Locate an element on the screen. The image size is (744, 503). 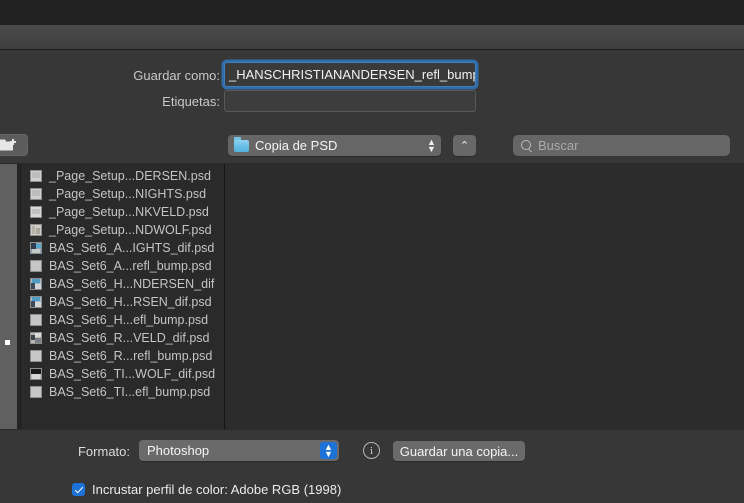
file-list-item: BAS_Set6_TI...WOLF_dif.psd is located at coordinates (123, 374).